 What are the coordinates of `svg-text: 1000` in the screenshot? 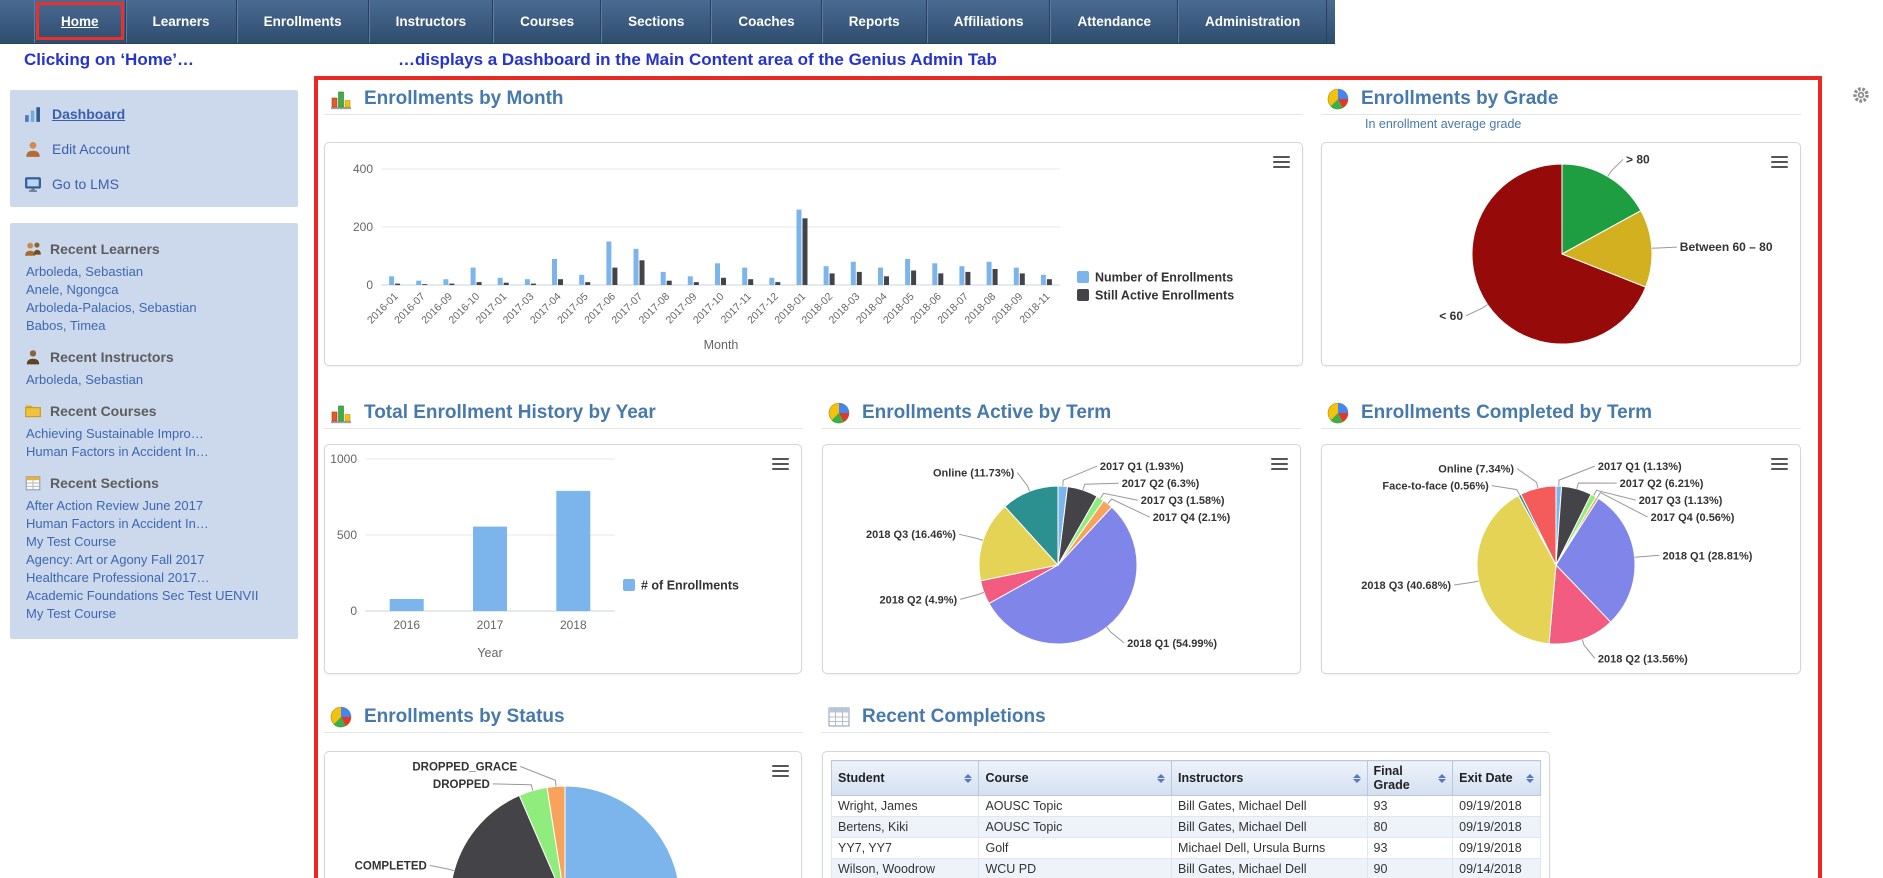 It's located at (343, 459).